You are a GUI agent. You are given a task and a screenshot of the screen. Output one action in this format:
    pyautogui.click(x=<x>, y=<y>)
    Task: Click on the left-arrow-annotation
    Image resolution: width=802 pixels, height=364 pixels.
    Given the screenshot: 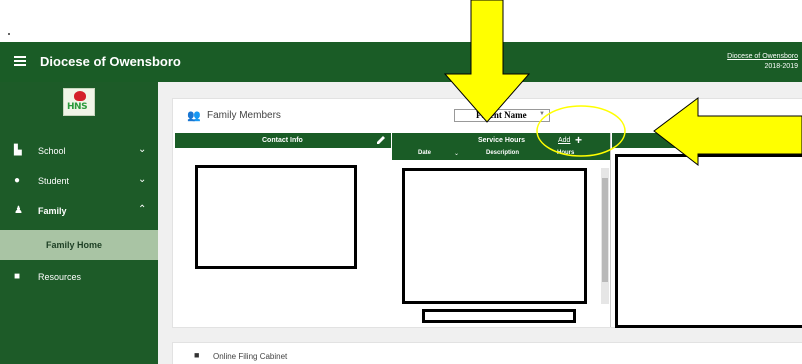 What is the action you would take?
    pyautogui.click(x=727, y=132)
    